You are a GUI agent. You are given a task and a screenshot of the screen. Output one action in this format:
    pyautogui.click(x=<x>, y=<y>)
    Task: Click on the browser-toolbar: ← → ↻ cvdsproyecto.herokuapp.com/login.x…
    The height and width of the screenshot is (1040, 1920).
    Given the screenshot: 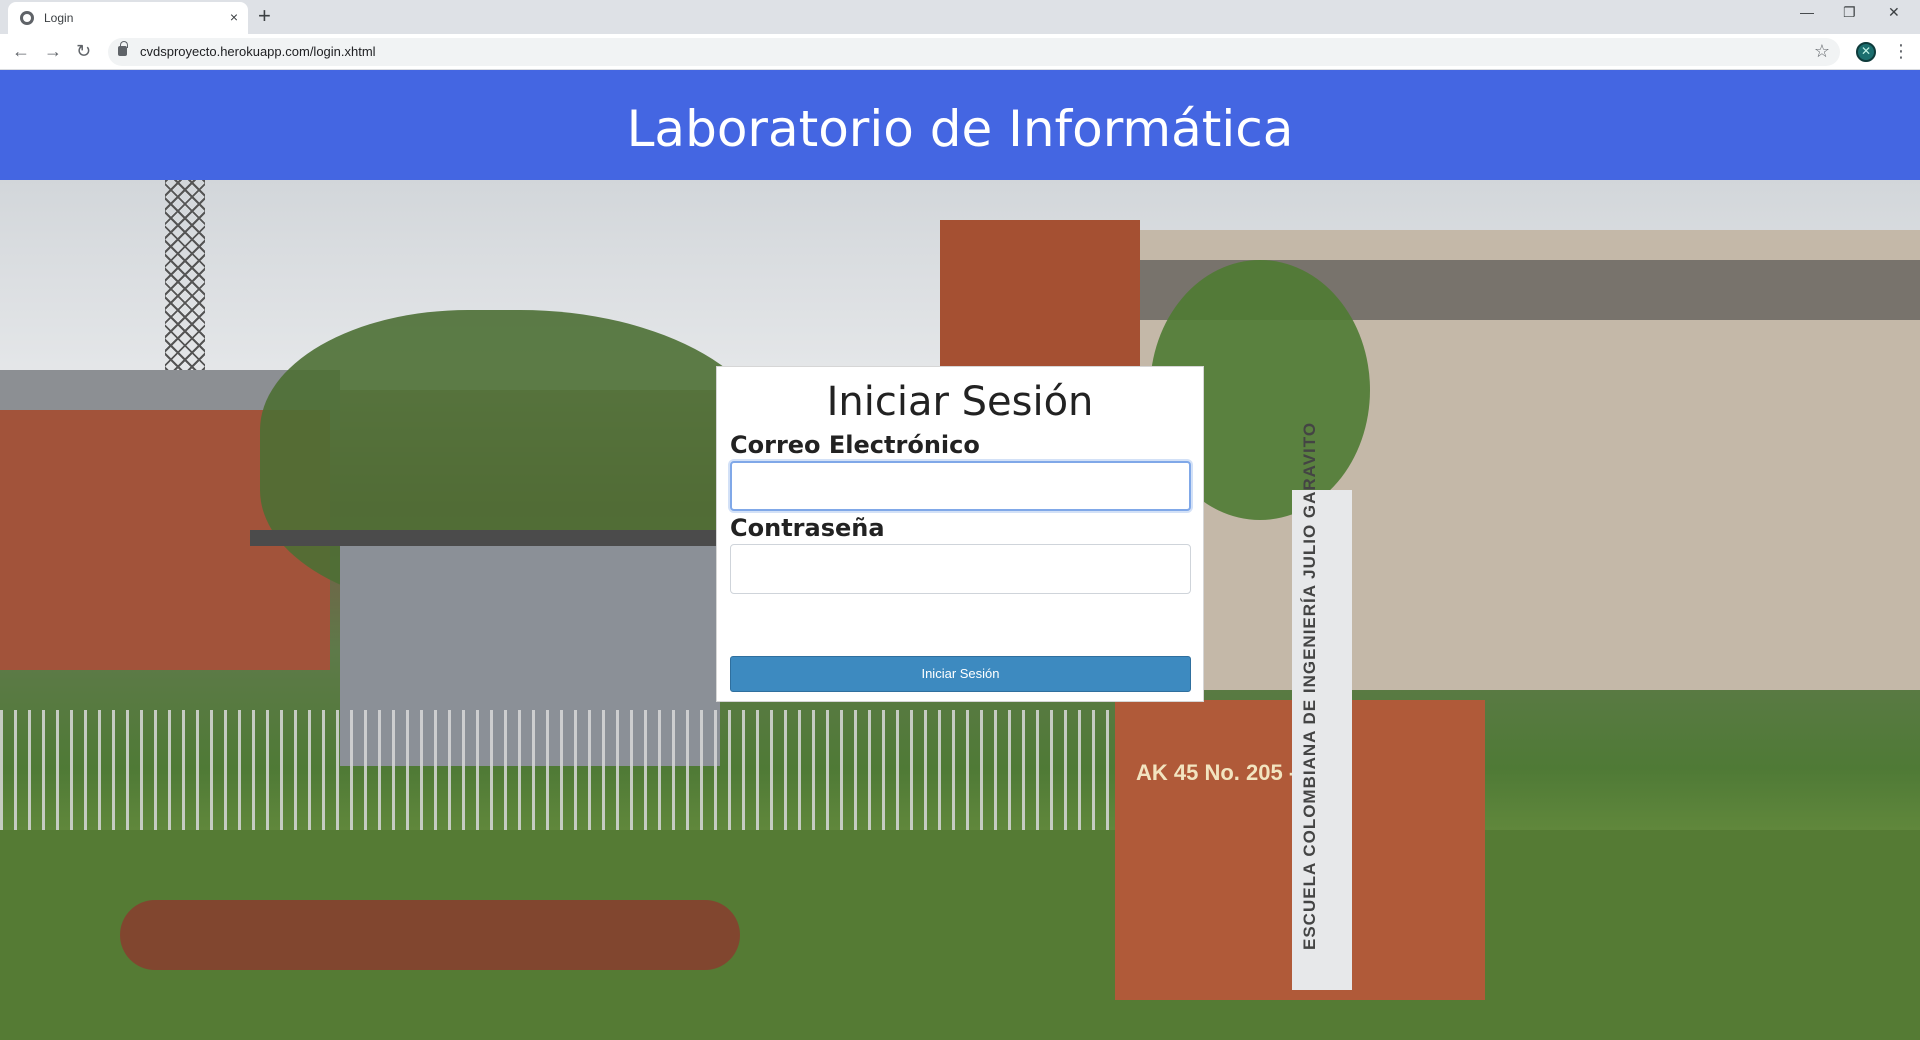 What is the action you would take?
    pyautogui.click(x=960, y=52)
    